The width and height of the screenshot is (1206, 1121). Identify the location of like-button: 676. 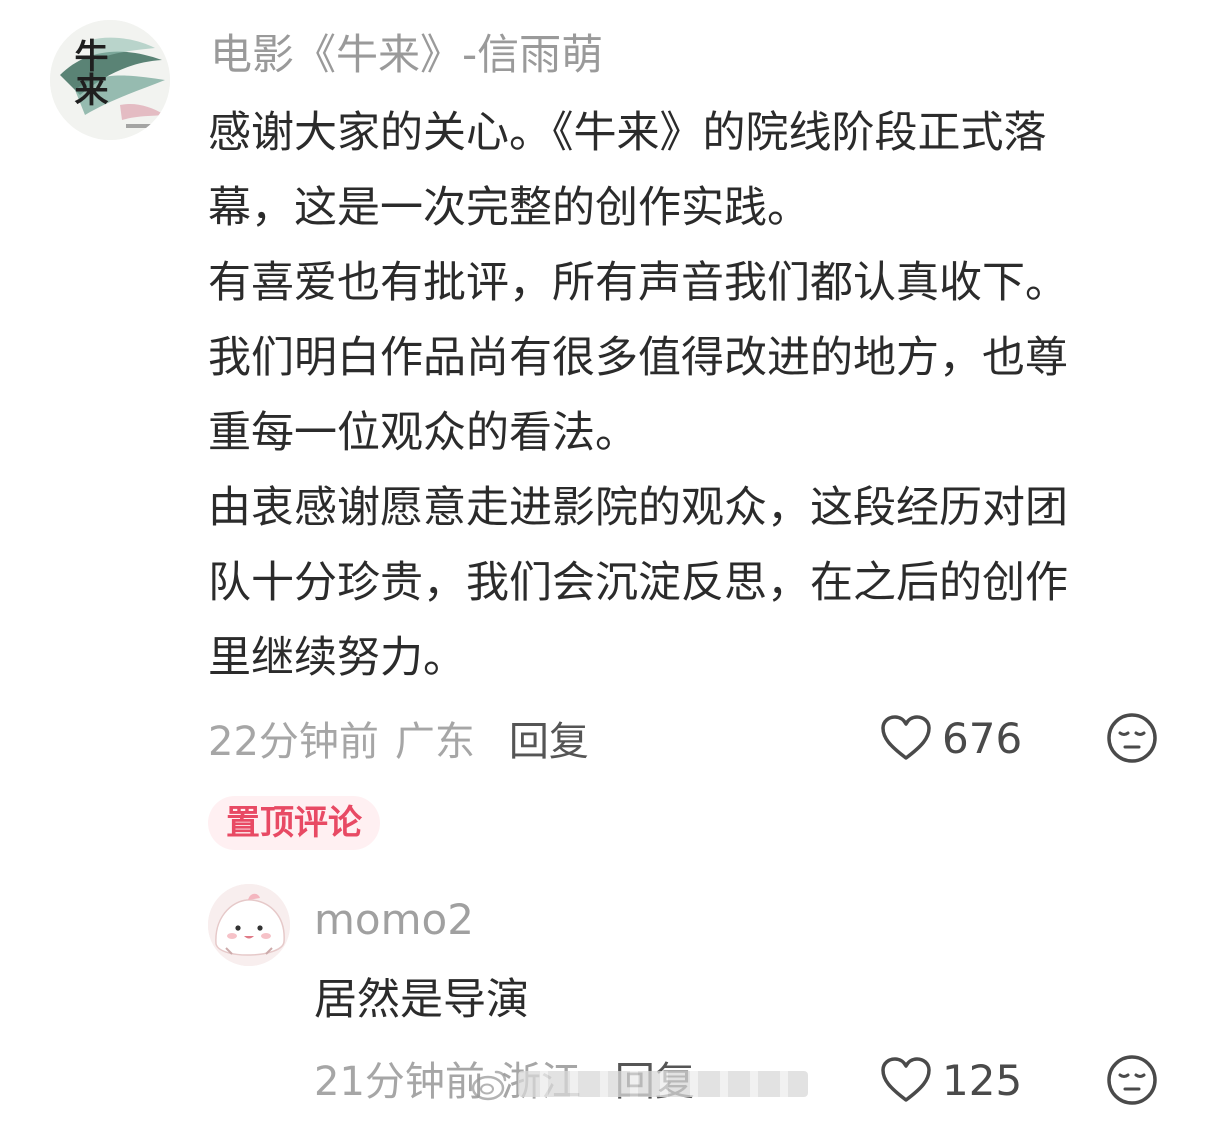
(951, 738).